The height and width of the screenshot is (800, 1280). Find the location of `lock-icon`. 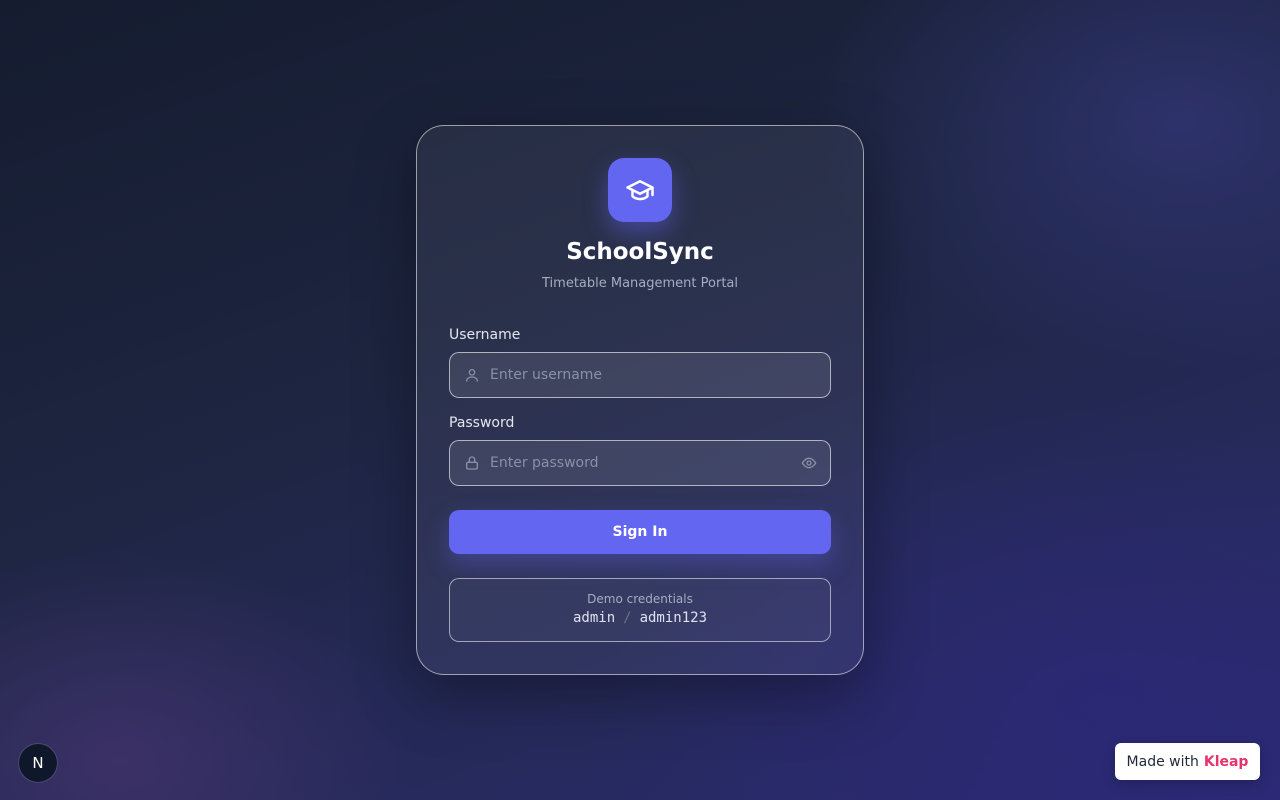

lock-icon is located at coordinates (472, 463).